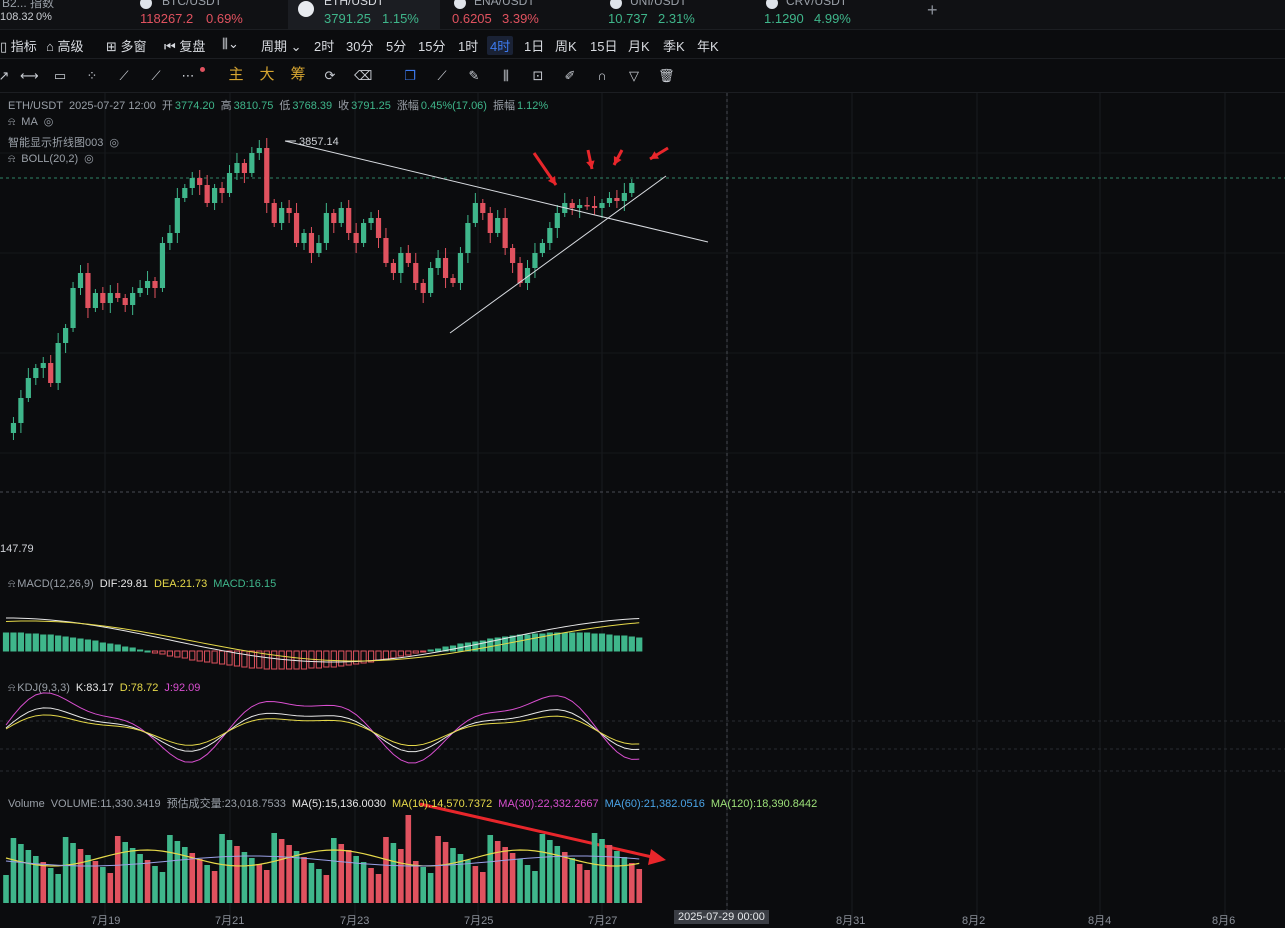  What do you see at coordinates (602, 76) in the screenshot?
I see `magnet-icon: ∩` at bounding box center [602, 76].